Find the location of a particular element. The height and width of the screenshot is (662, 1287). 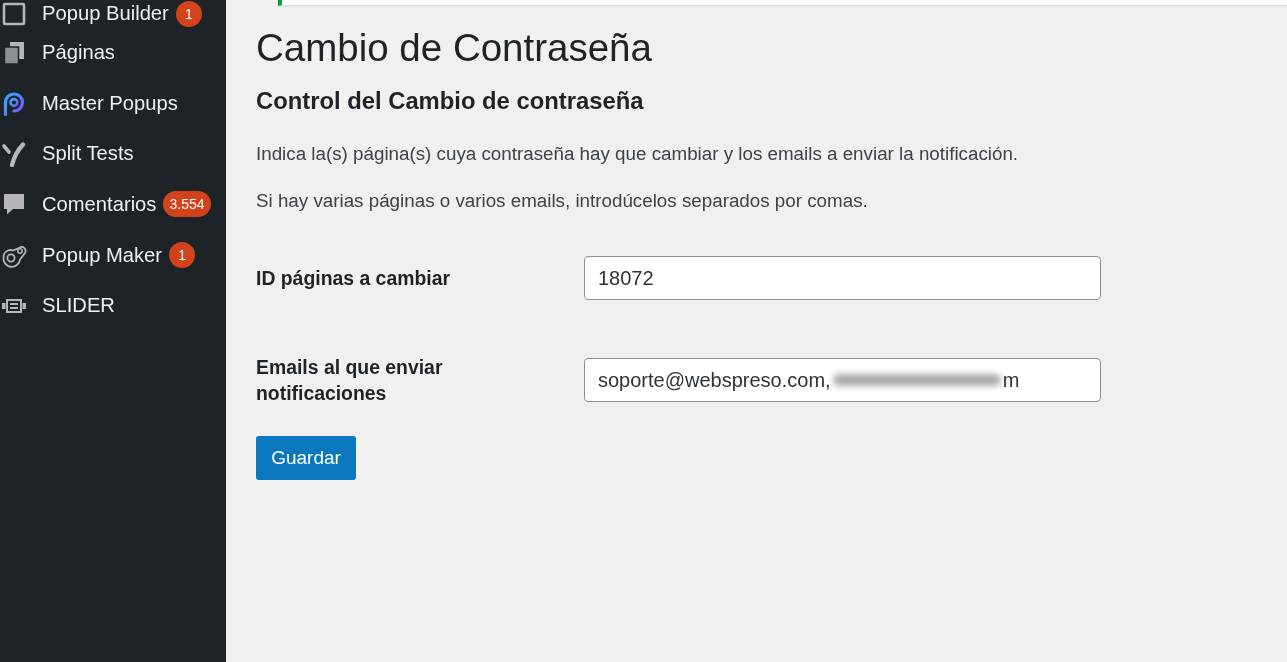

sidebar-item: Popup Builder 1 is located at coordinates (113, 14).